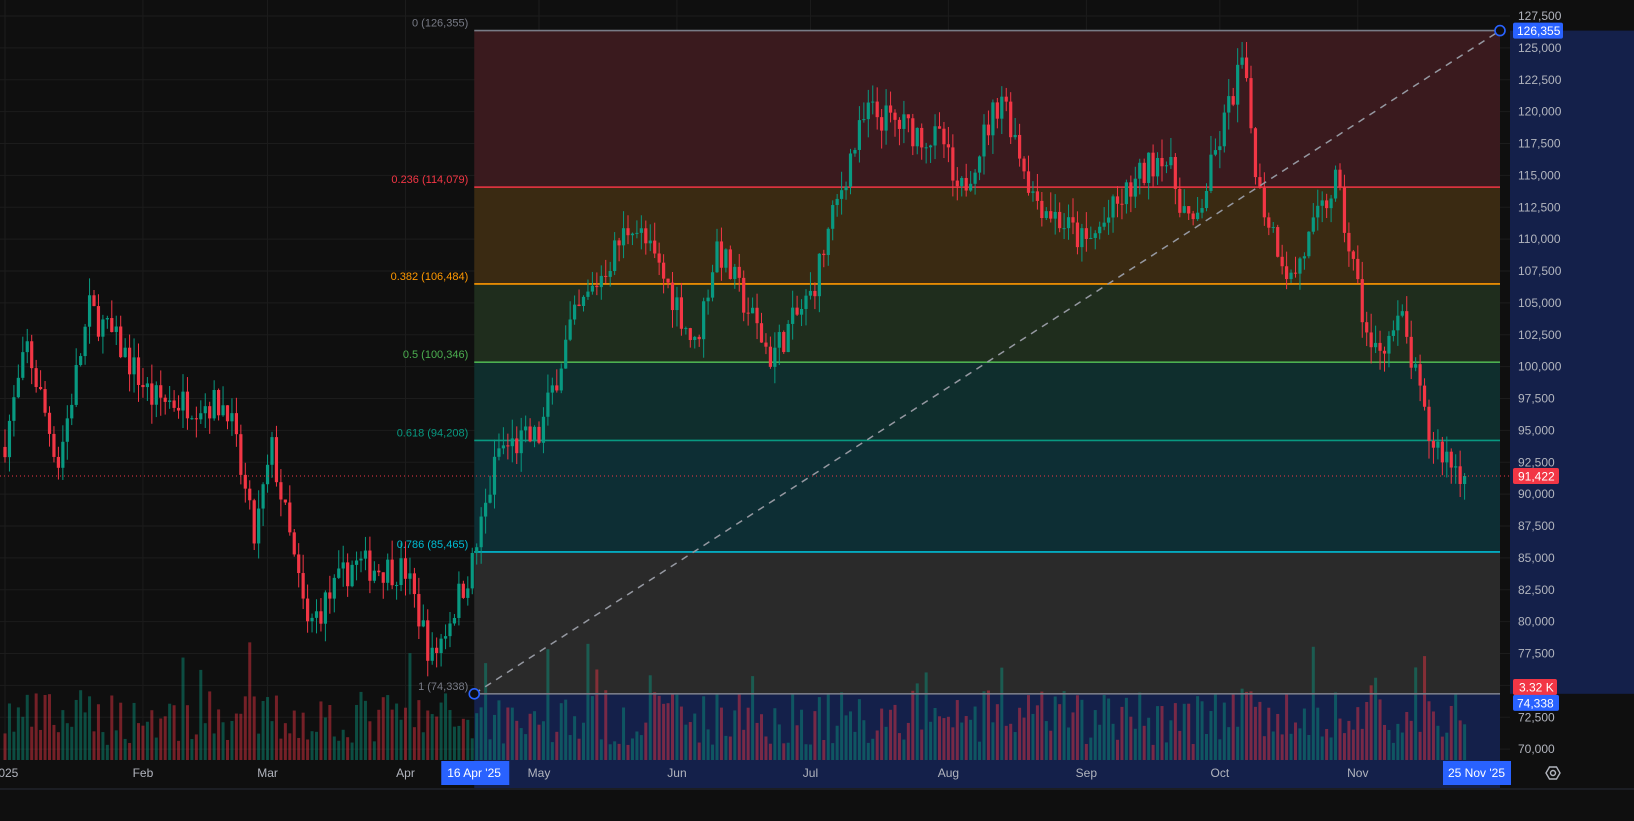 This screenshot has width=1634, height=821. What do you see at coordinates (1500, 30) in the screenshot?
I see `fib-end-handle` at bounding box center [1500, 30].